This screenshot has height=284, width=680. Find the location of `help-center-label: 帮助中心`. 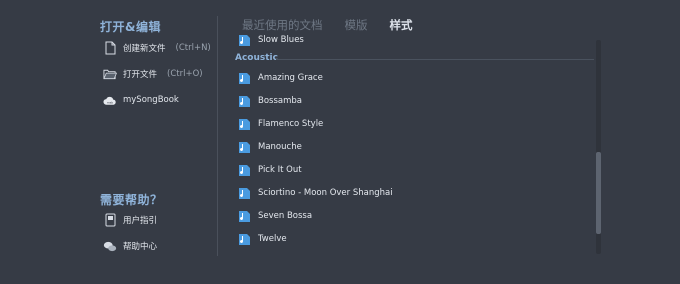

help-center-label: 帮助中心 is located at coordinates (140, 247).